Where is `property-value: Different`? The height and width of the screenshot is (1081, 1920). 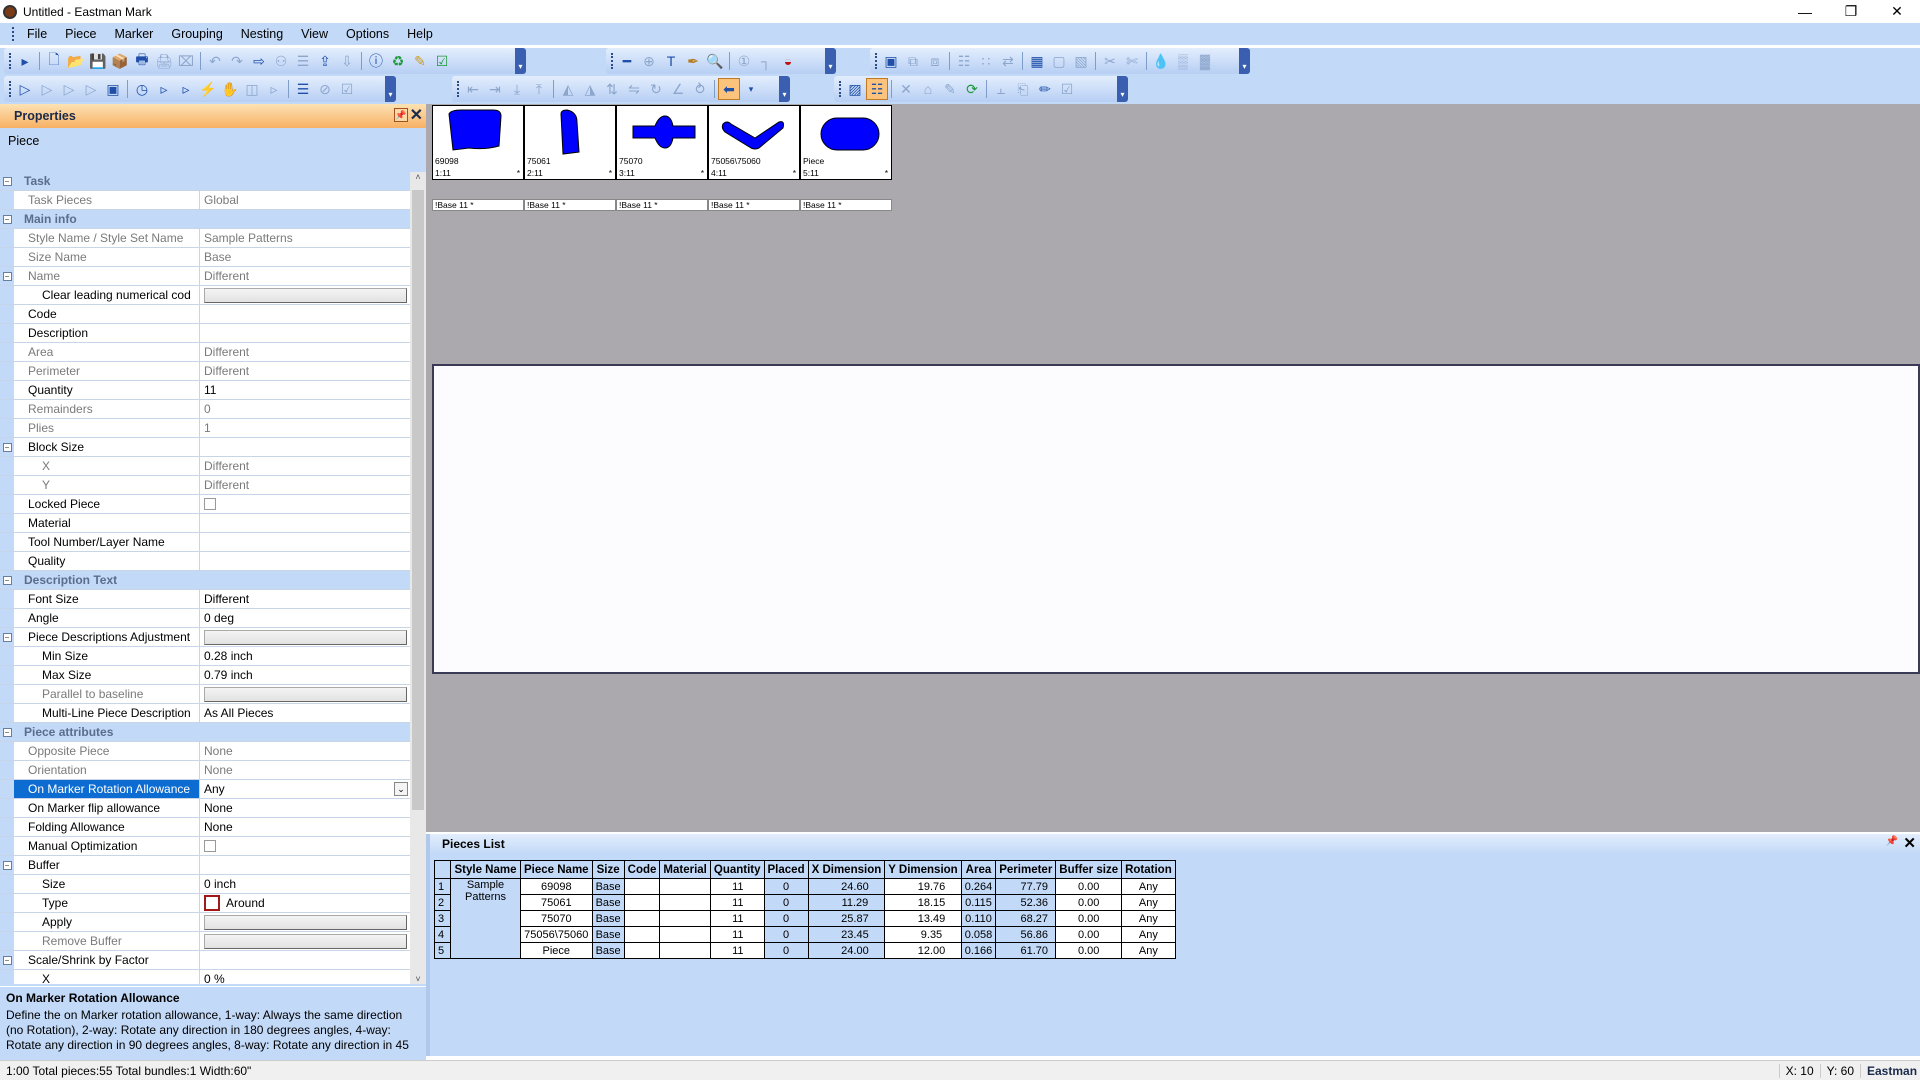 property-value: Different is located at coordinates (304, 599).